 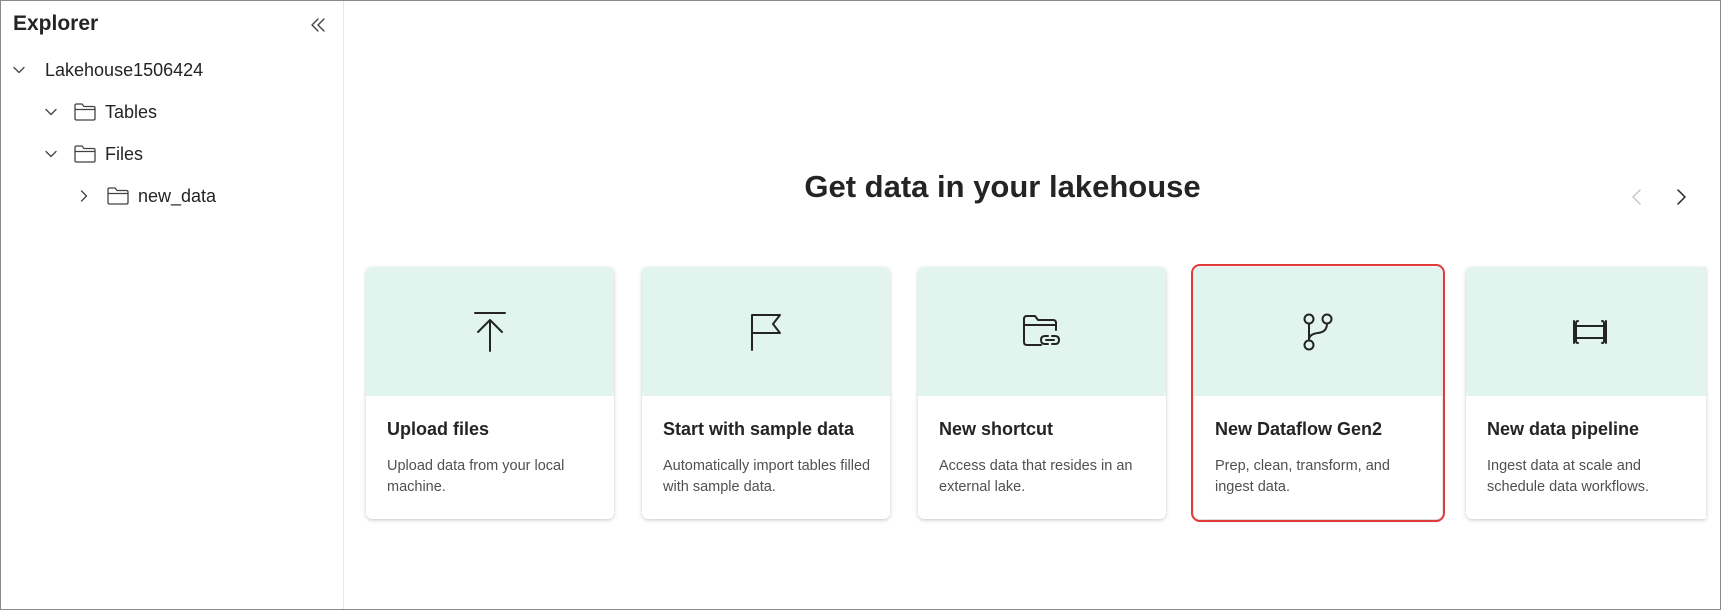 I want to click on tree-item-label: new_data, so click(x=177, y=195).